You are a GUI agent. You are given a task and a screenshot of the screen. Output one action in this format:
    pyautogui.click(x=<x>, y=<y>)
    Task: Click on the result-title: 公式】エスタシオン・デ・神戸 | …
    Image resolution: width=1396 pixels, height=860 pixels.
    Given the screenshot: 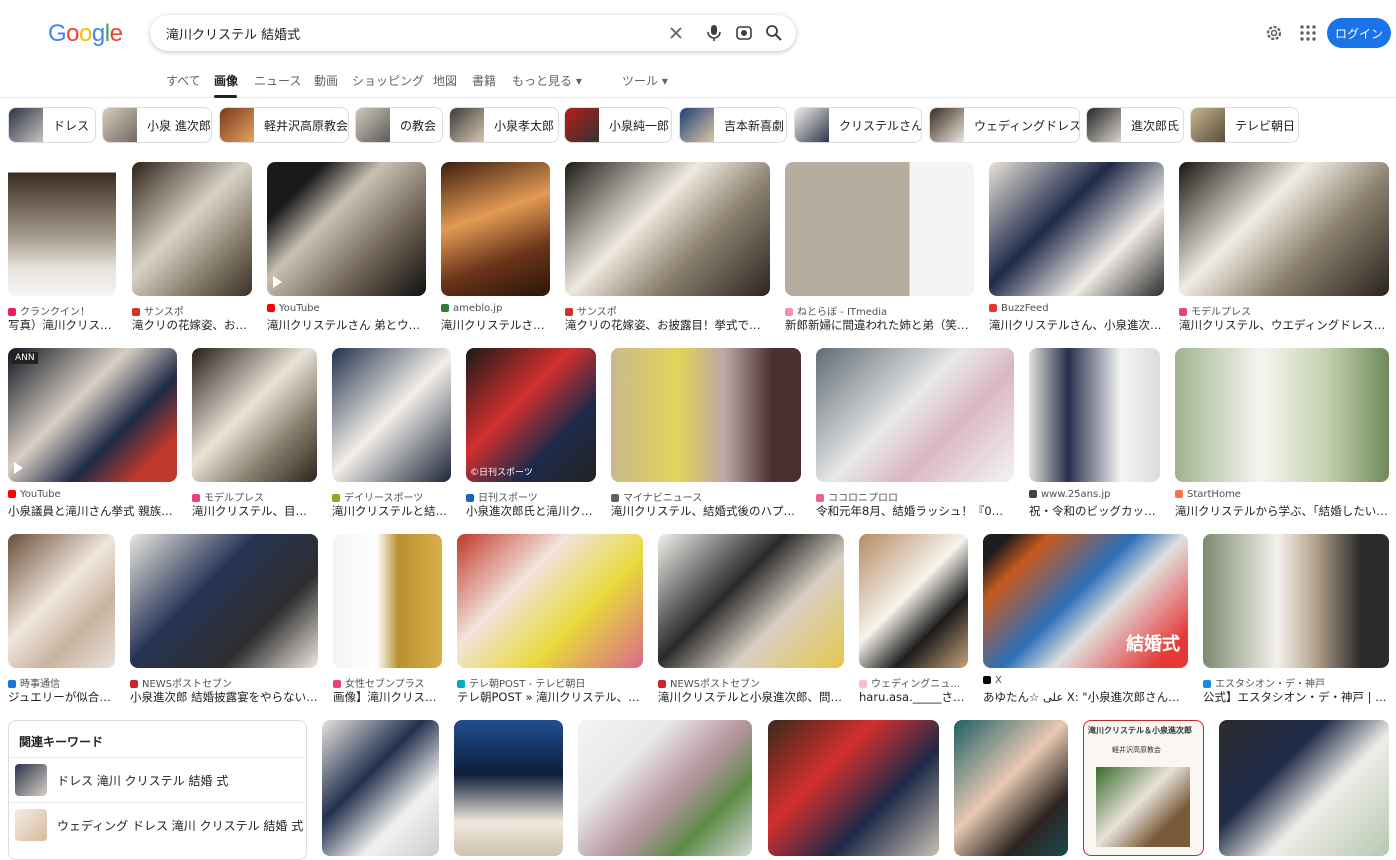 What is the action you would take?
    pyautogui.click(x=1296, y=697)
    